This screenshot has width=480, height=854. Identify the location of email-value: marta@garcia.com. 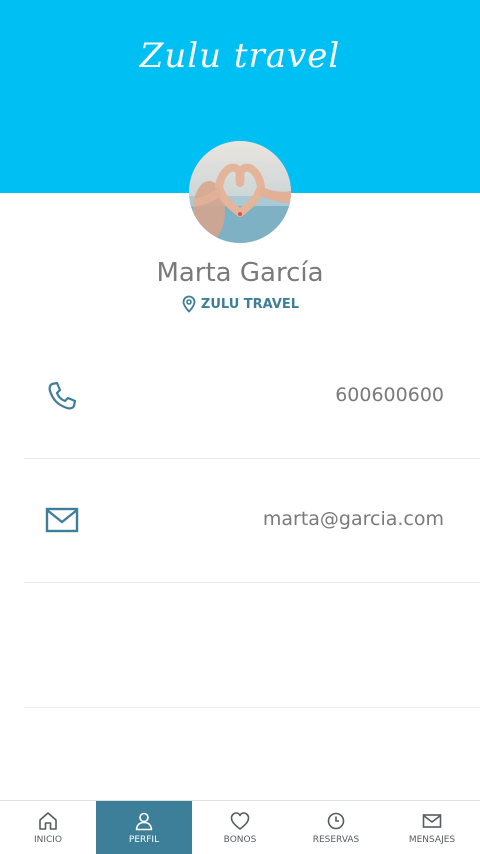
(353, 519).